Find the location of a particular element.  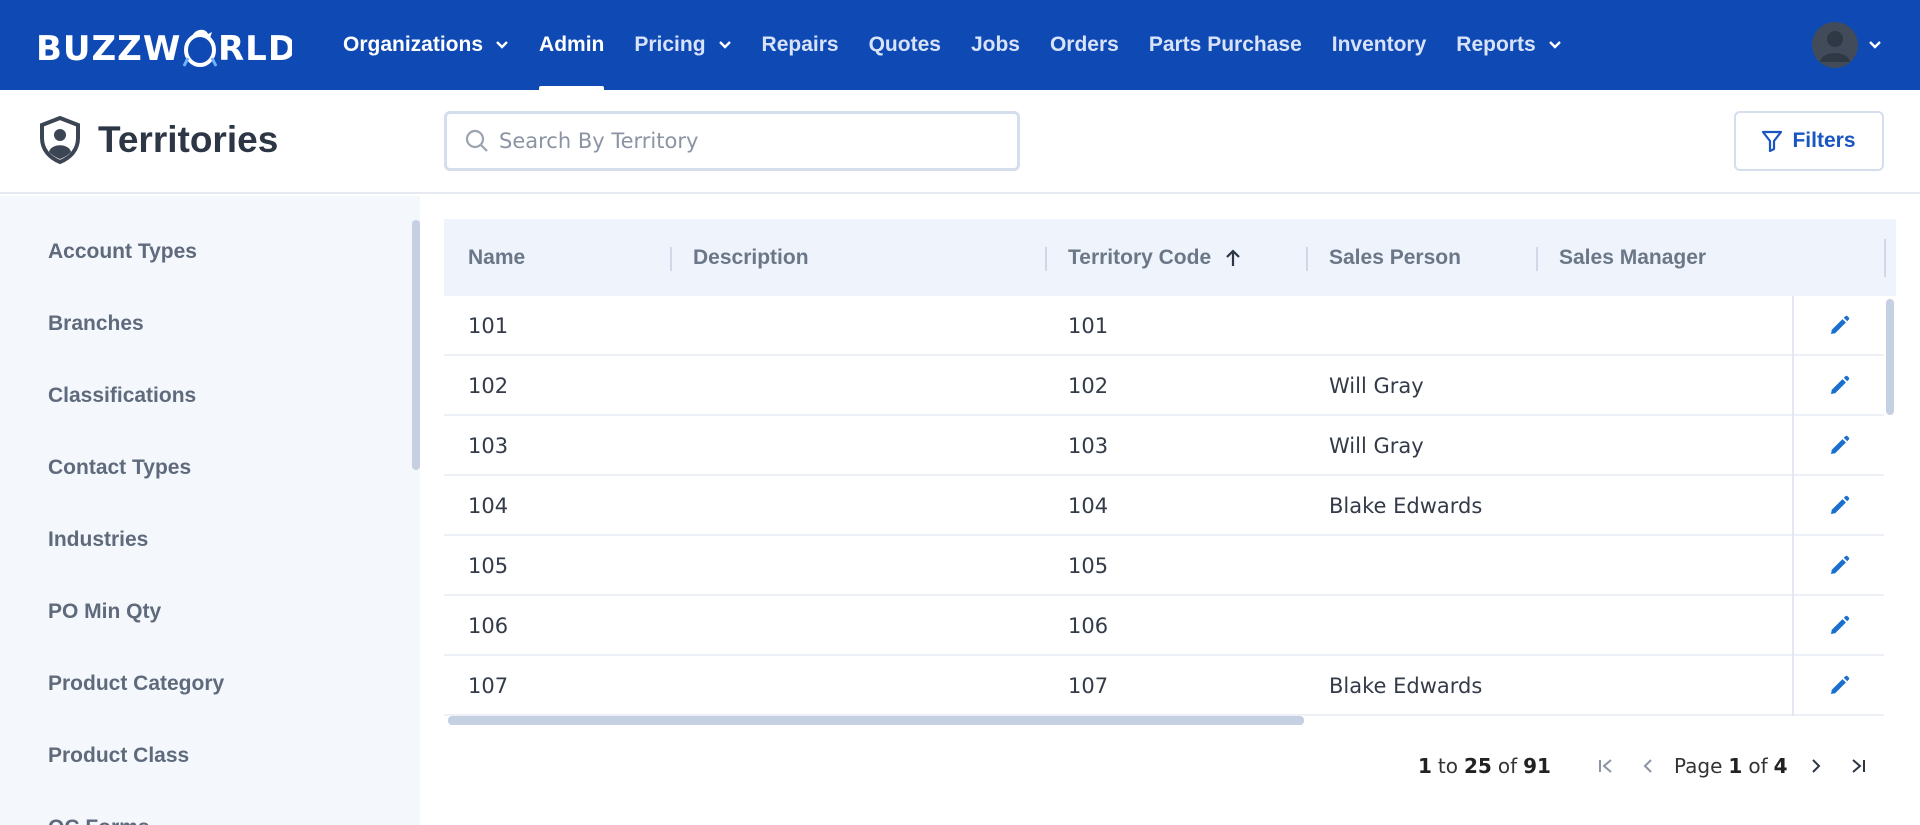

title-wrap: Territories is located at coordinates (158, 140).